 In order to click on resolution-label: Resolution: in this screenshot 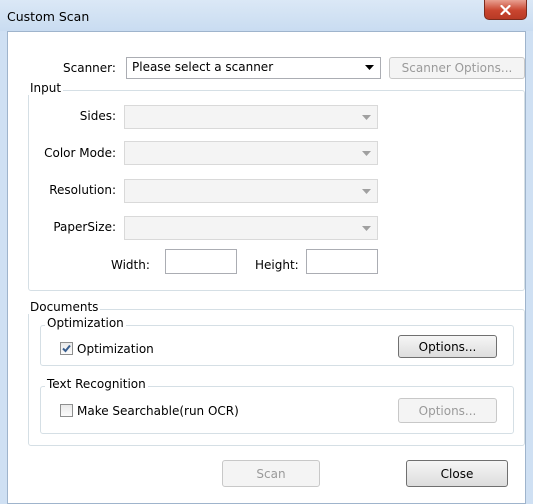, I will do `click(82, 190)`.